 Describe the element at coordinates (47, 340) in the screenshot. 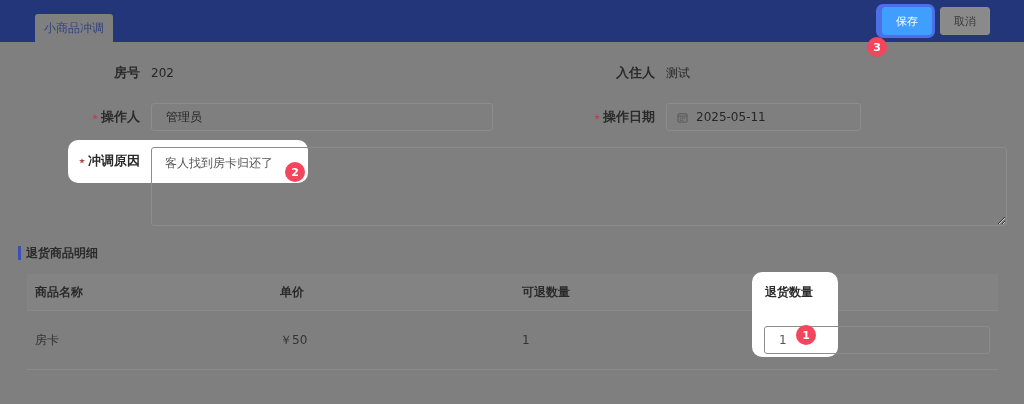

I see `table-cell-text: 房卡` at that location.